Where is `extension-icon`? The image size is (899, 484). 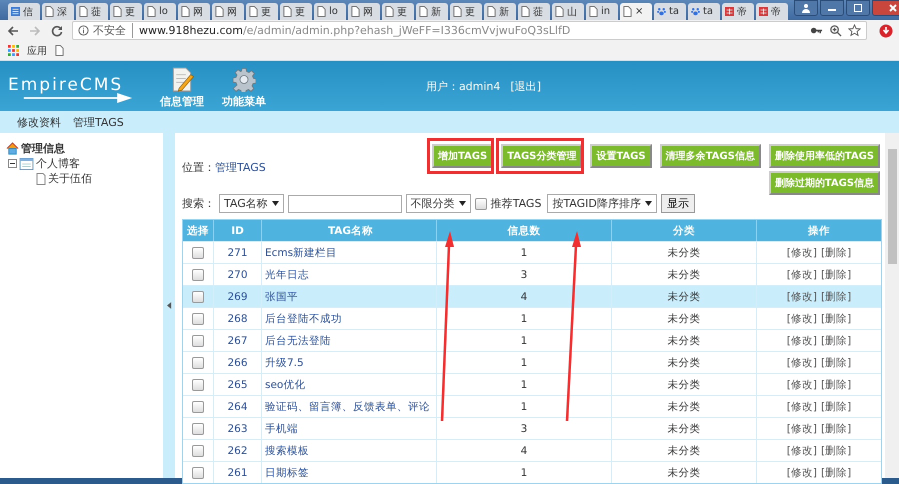
extension-icon is located at coordinates (886, 31).